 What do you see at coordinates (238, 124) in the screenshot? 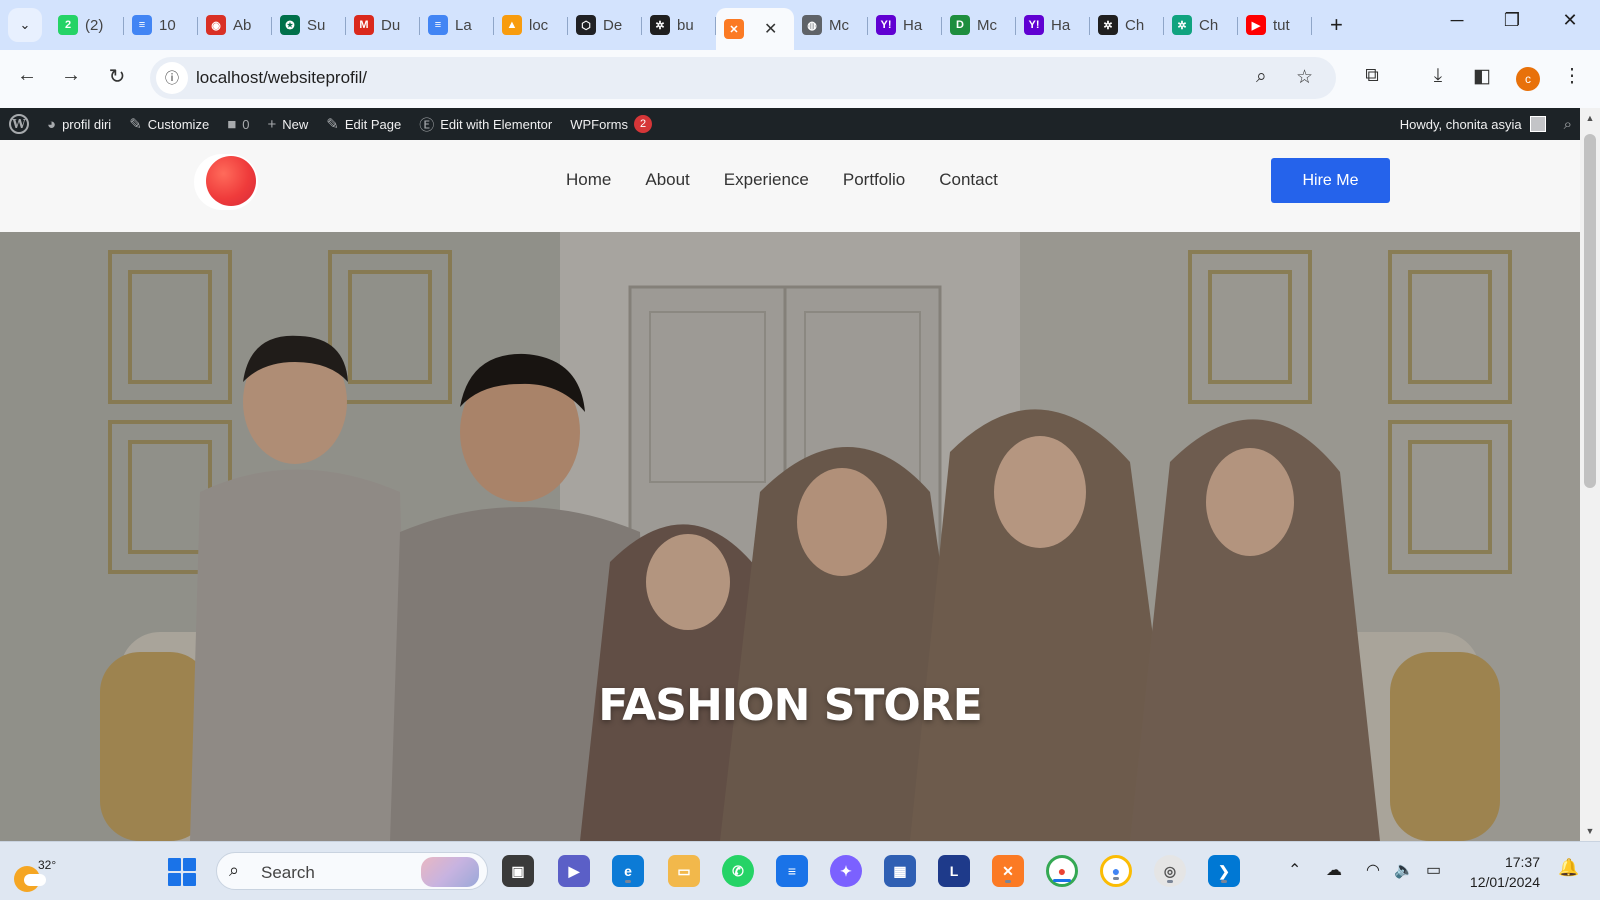
I see `comments-link: ■ 0` at bounding box center [238, 124].